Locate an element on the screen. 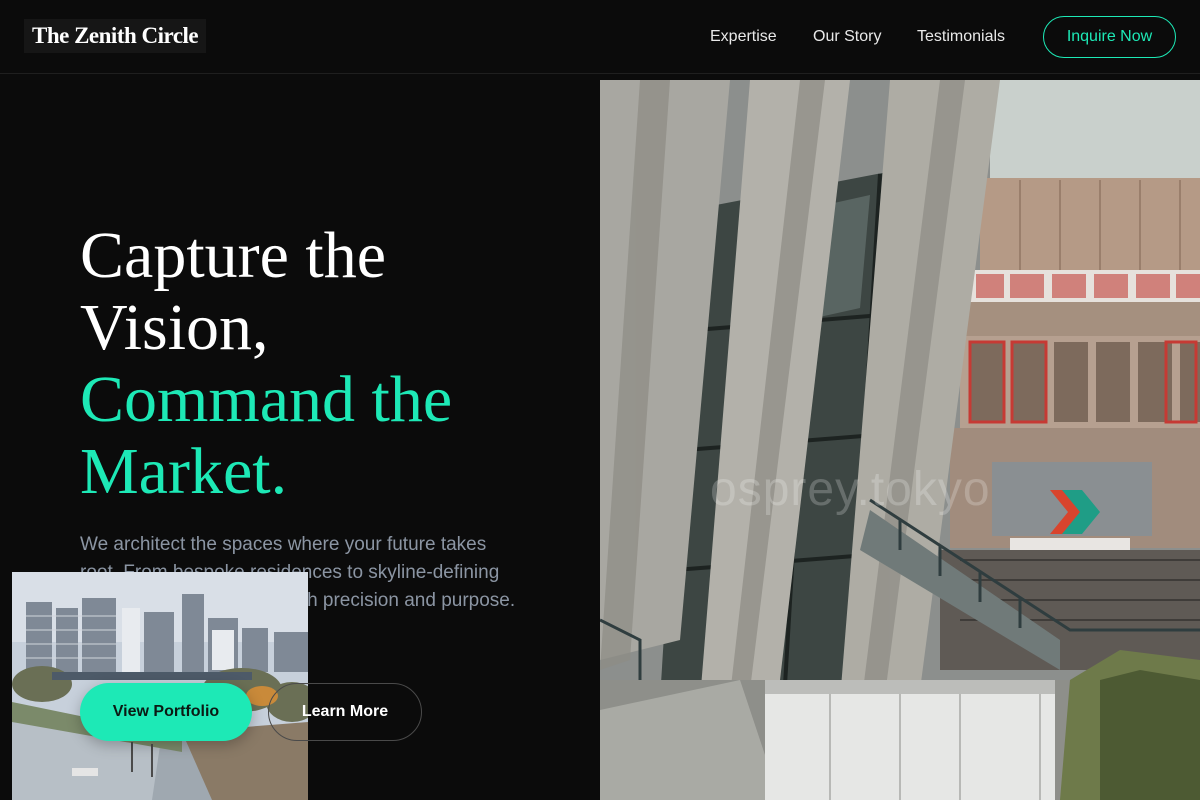  headline-line-1: Capture the is located at coordinates (233, 255).